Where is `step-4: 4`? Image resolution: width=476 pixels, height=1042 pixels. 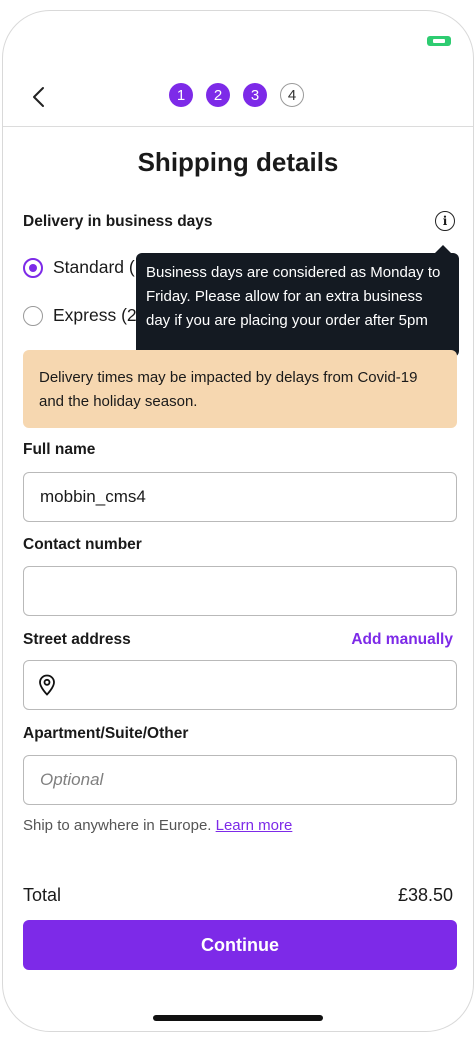 step-4: 4 is located at coordinates (292, 95).